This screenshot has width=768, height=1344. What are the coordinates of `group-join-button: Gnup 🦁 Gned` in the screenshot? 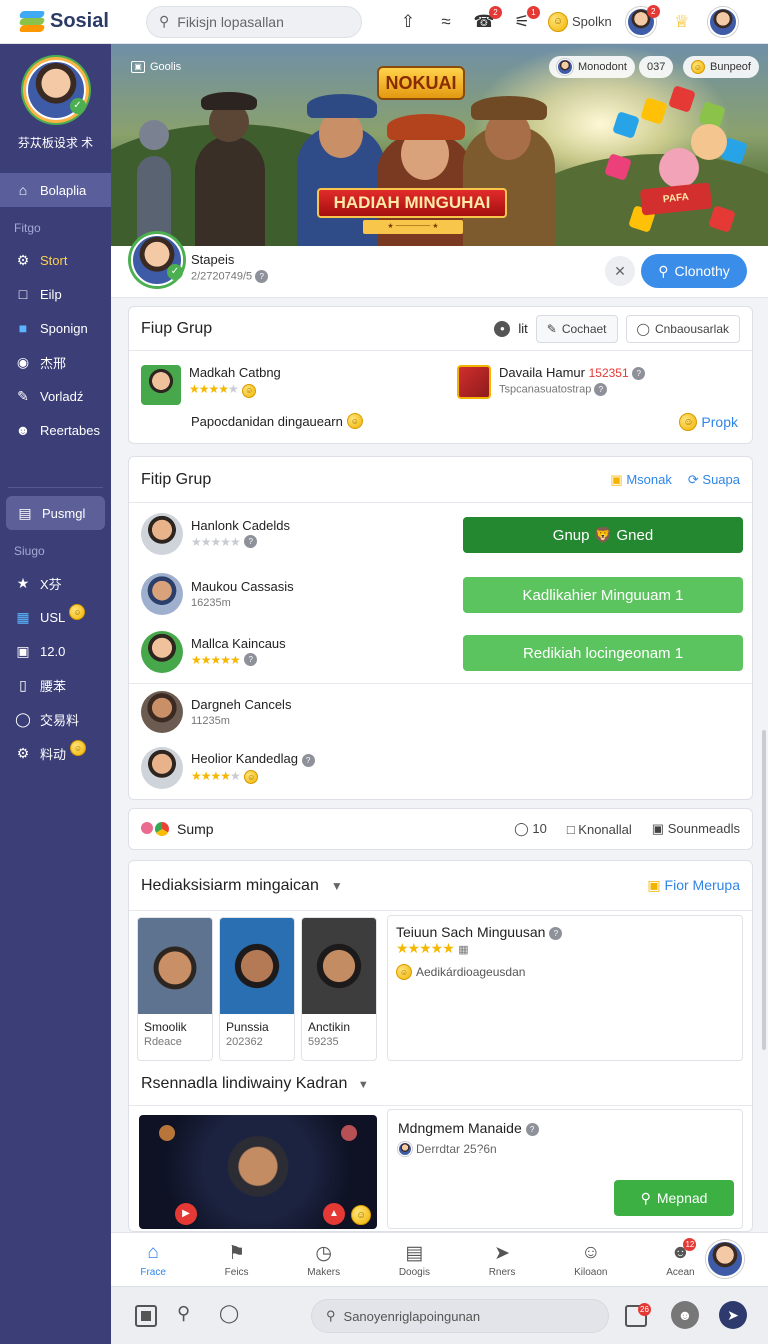 It's located at (603, 535).